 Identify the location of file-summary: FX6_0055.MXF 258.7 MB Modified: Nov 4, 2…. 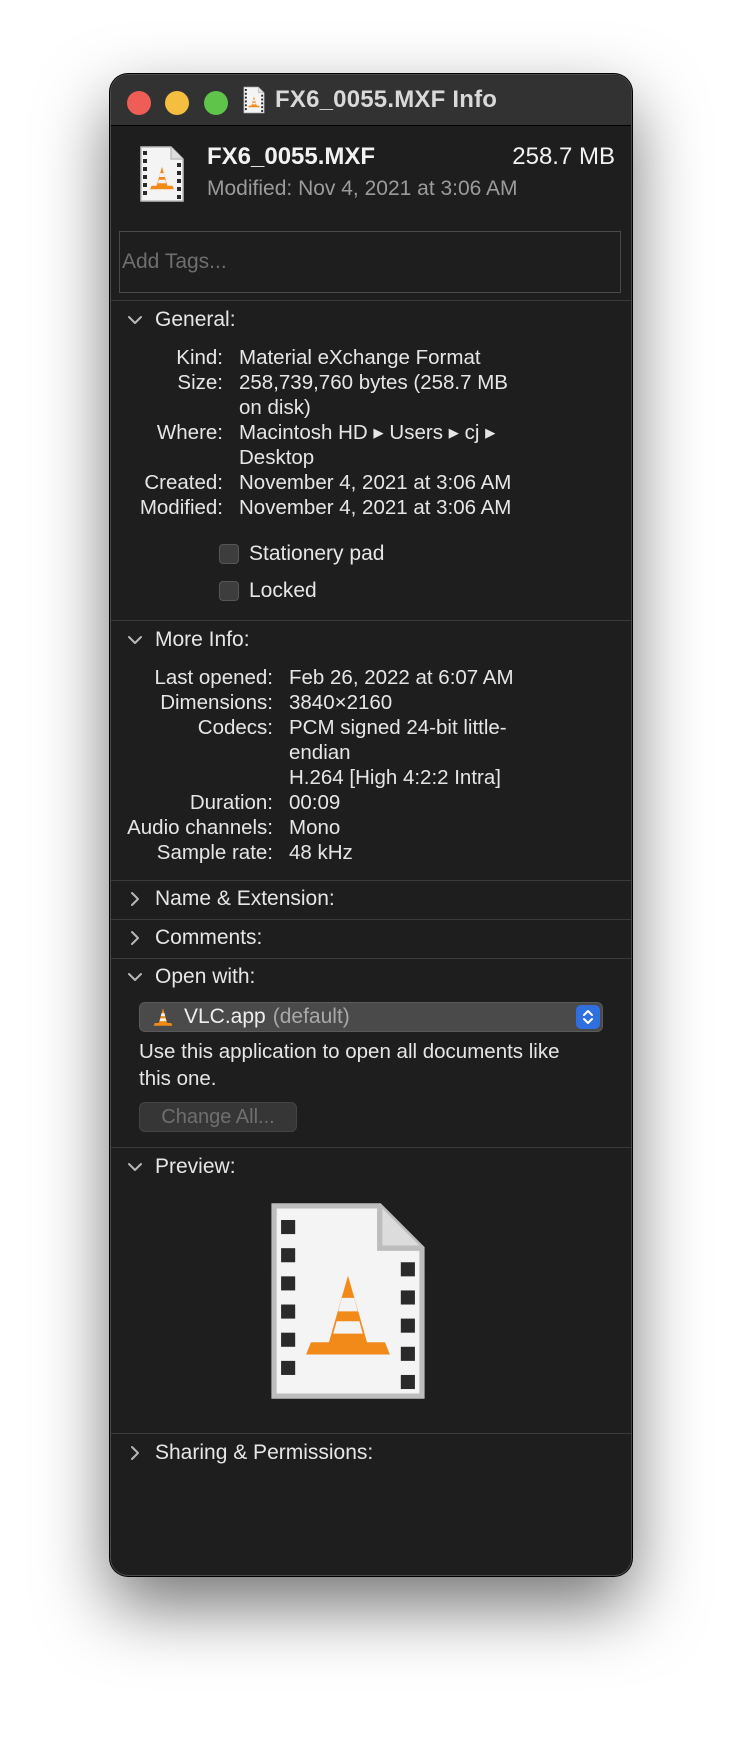
(371, 170).